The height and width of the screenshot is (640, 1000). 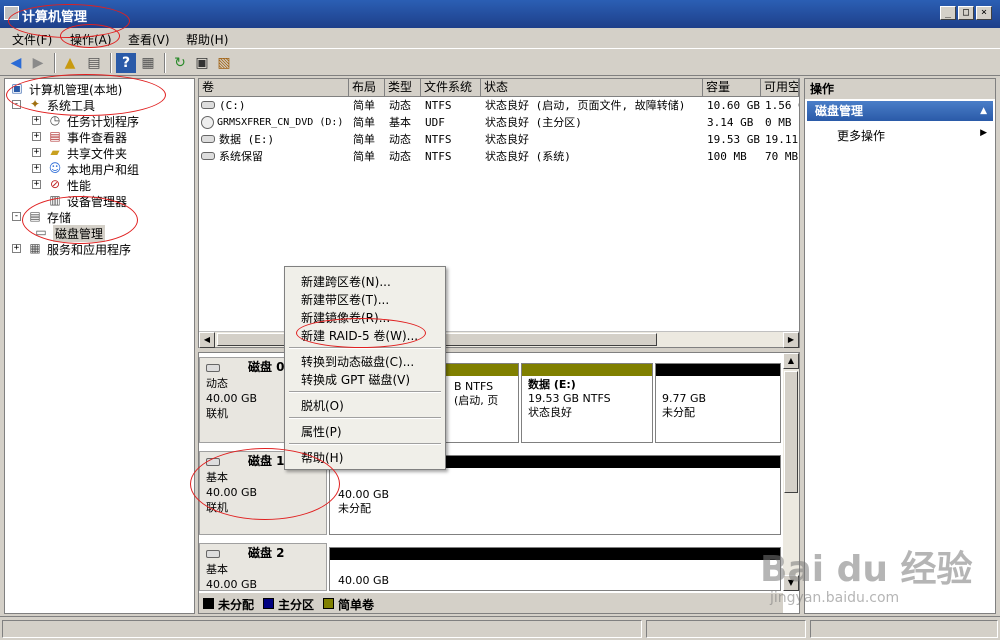 I want to click on partition-e: 数据 (E:) 19.53 GB NTFS 状态良好, so click(x=587, y=403).